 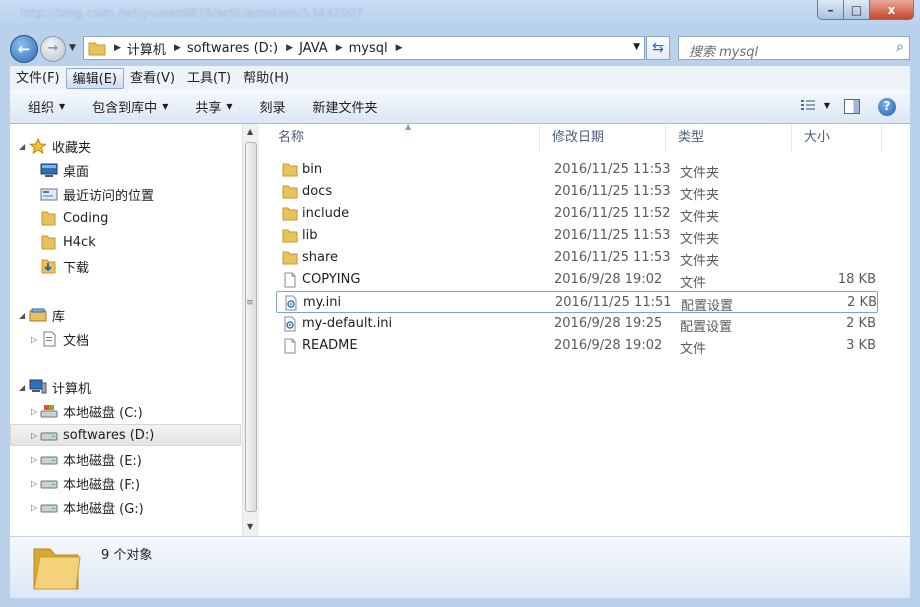 I want to click on column-size: 大小, so click(x=837, y=138).